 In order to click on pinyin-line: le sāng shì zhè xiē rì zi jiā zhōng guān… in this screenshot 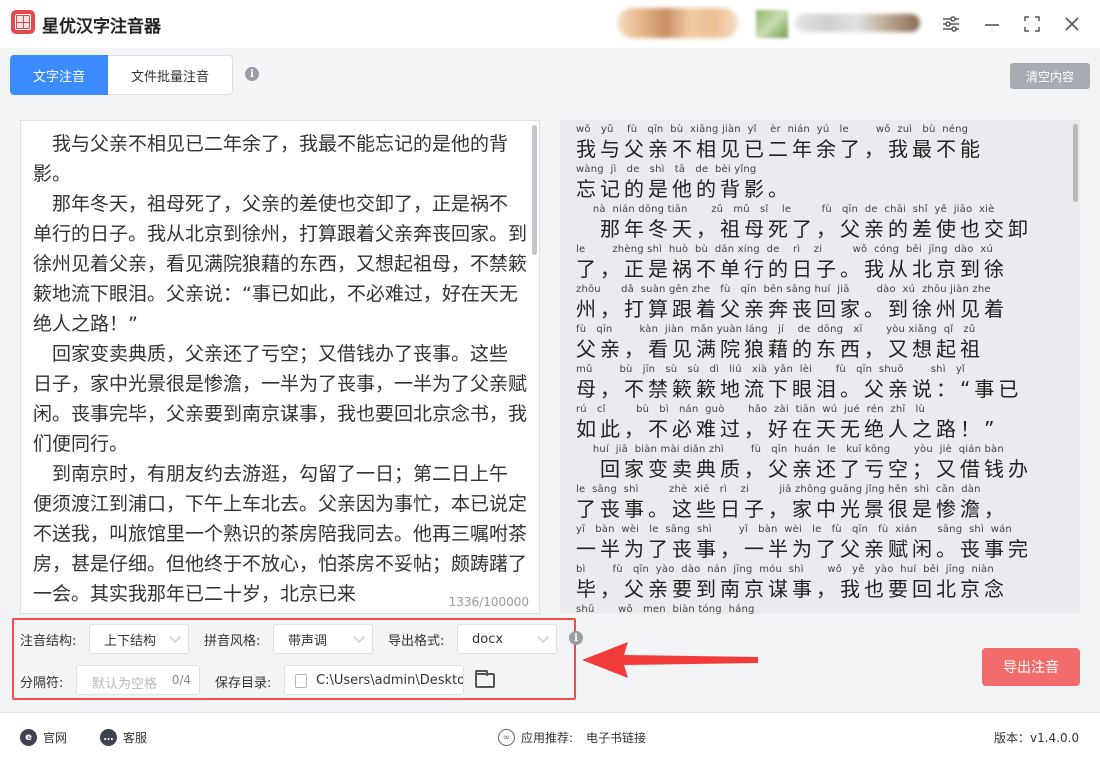, I will do `click(821, 503)`.